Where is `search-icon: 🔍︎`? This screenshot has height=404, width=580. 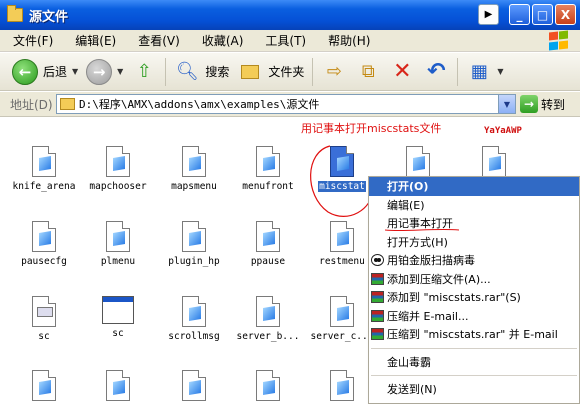
search-icon: 🔍︎ is located at coordinates (187, 71).